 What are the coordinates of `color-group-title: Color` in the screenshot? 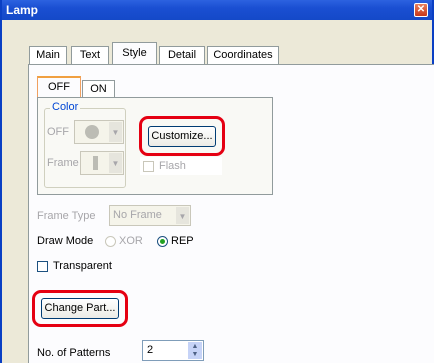 It's located at (65, 107).